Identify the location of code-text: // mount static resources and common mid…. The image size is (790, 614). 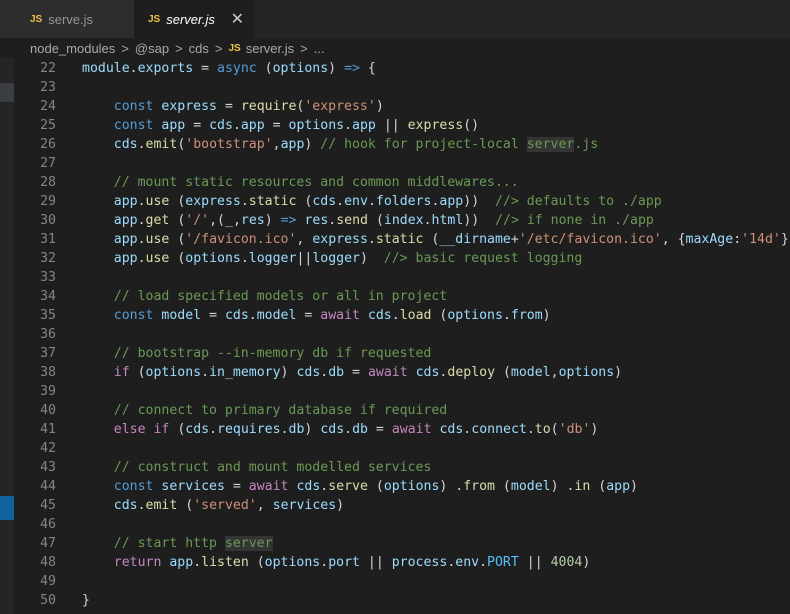
(300, 182).